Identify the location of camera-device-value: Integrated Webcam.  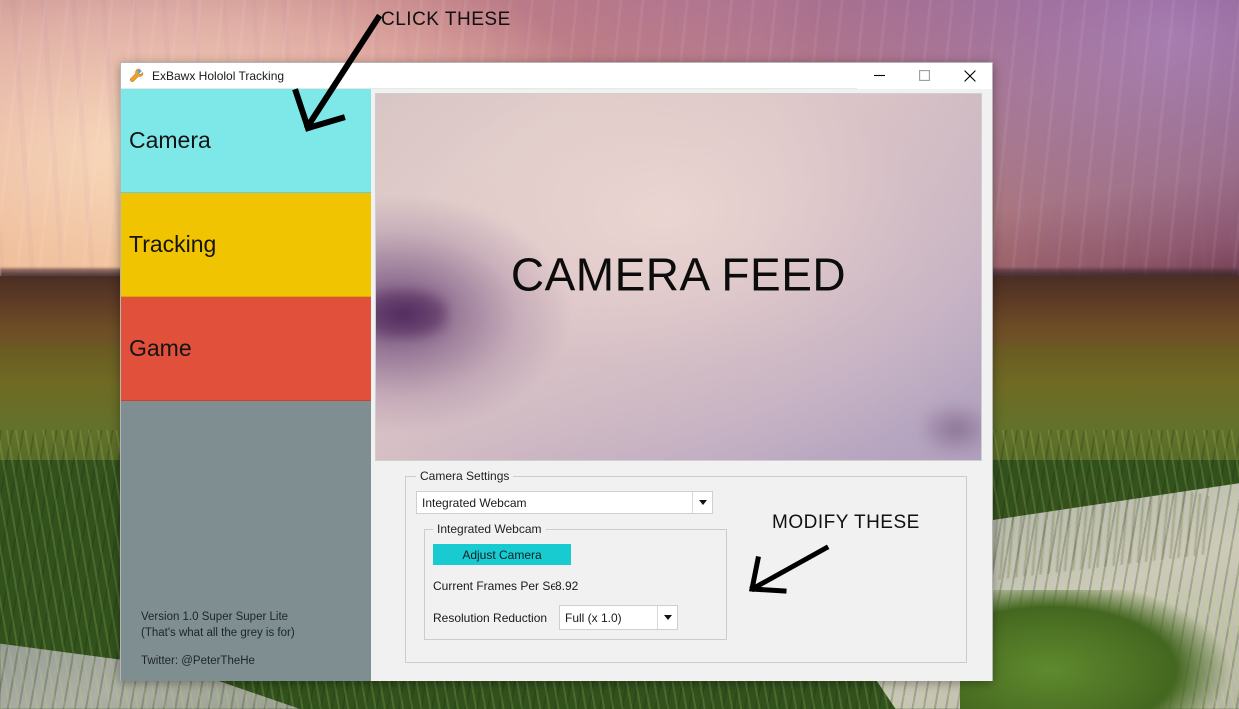
(474, 502).